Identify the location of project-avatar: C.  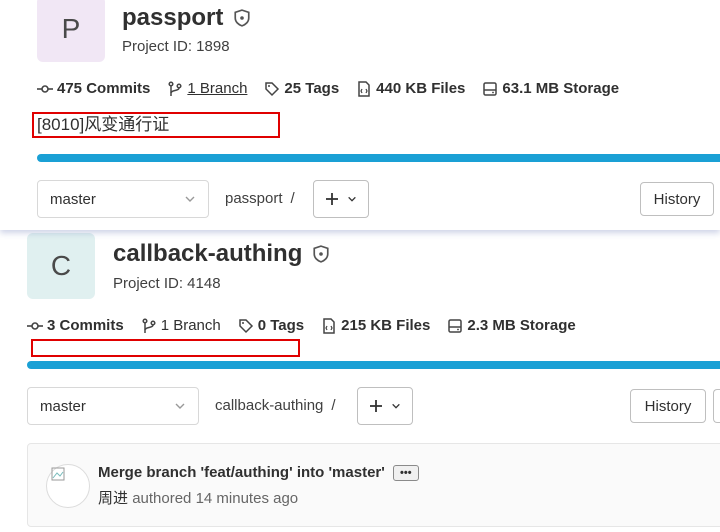
(61, 266).